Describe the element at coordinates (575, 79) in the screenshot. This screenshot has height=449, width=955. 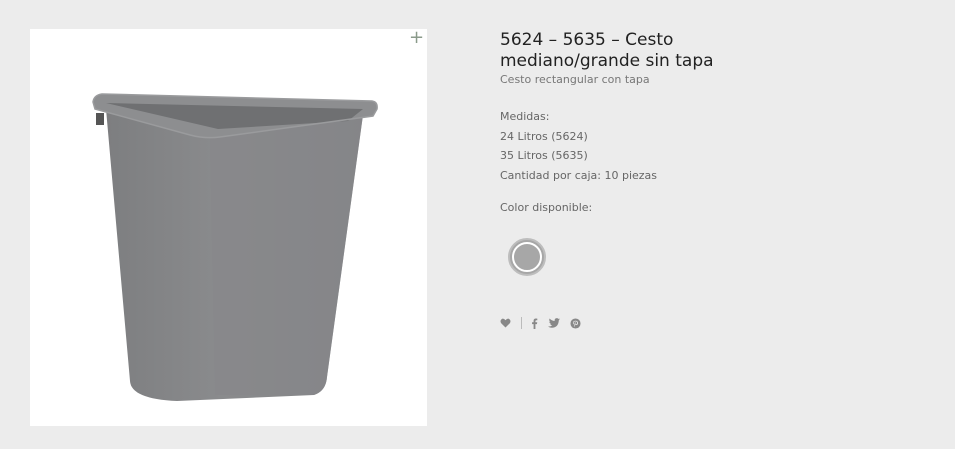
I see `product-subtitle: Cesto rectangular con tapa` at that location.